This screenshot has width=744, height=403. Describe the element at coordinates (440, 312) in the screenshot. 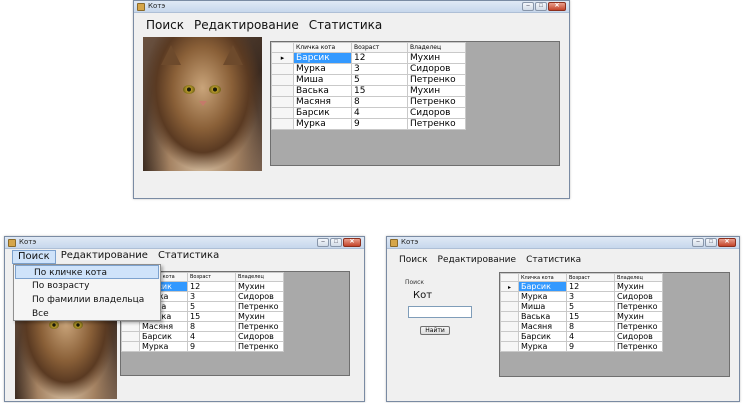

I see `search-input` at that location.